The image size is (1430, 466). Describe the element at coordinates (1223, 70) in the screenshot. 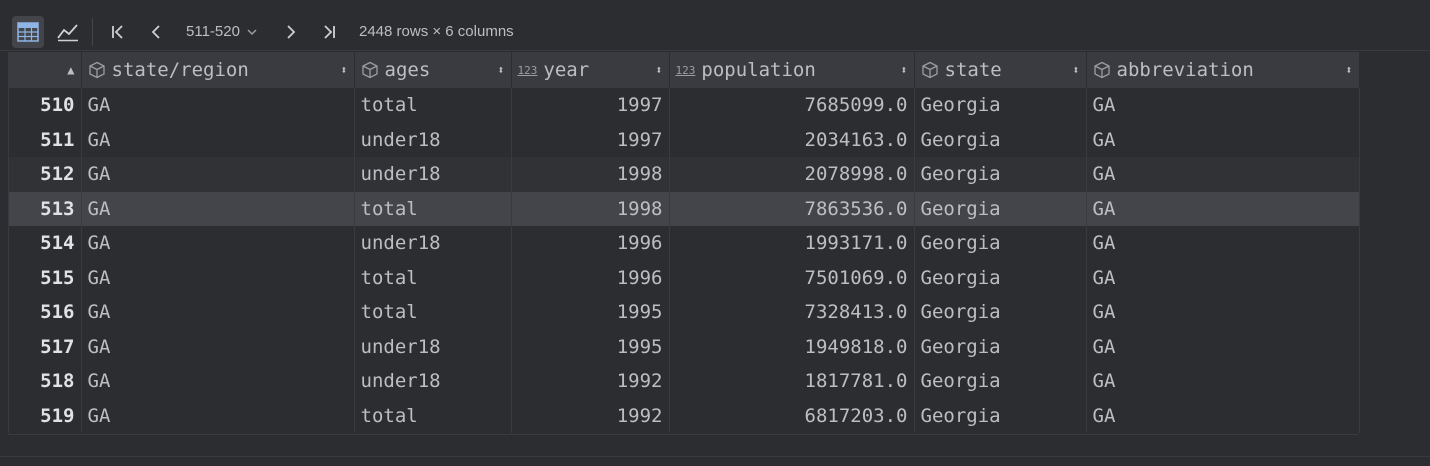

I see `column-header-abbreviation: abbreviation ⬍` at that location.